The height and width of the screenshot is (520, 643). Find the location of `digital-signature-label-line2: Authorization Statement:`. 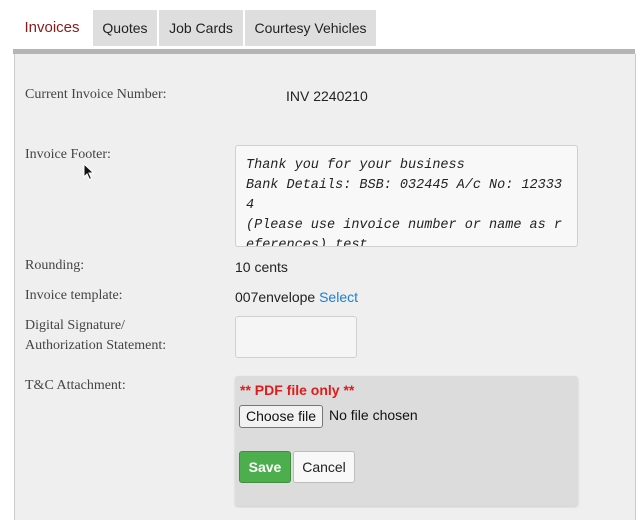

digital-signature-label-line2: Authorization Statement: is located at coordinates (96, 345).